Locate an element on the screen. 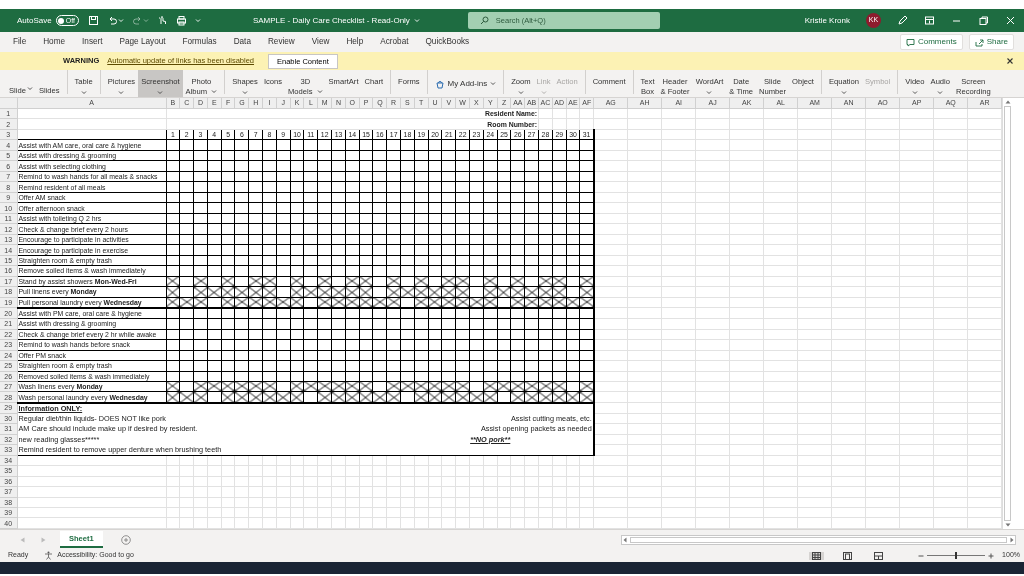  add-ins-icon is located at coordinates (439, 83).